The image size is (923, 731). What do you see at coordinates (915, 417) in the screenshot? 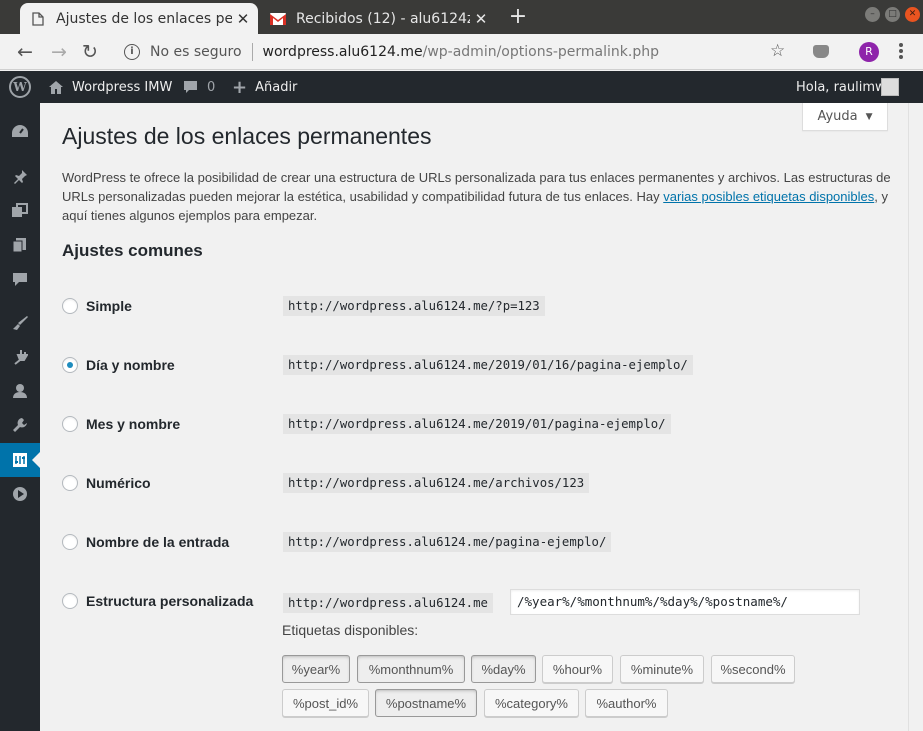
I see `page-scrollbar` at bounding box center [915, 417].